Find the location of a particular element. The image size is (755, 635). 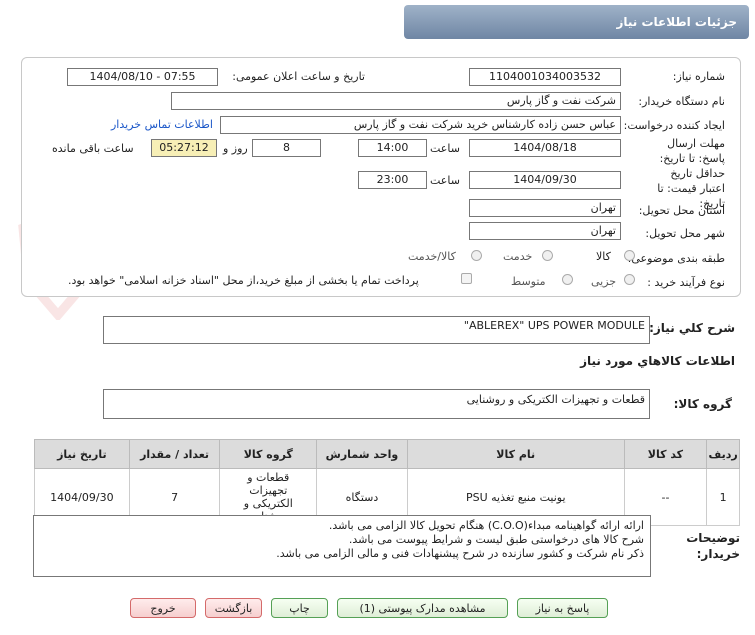

summary-field: "ABLEREX" UPS POWER MODULE is located at coordinates (376, 330).